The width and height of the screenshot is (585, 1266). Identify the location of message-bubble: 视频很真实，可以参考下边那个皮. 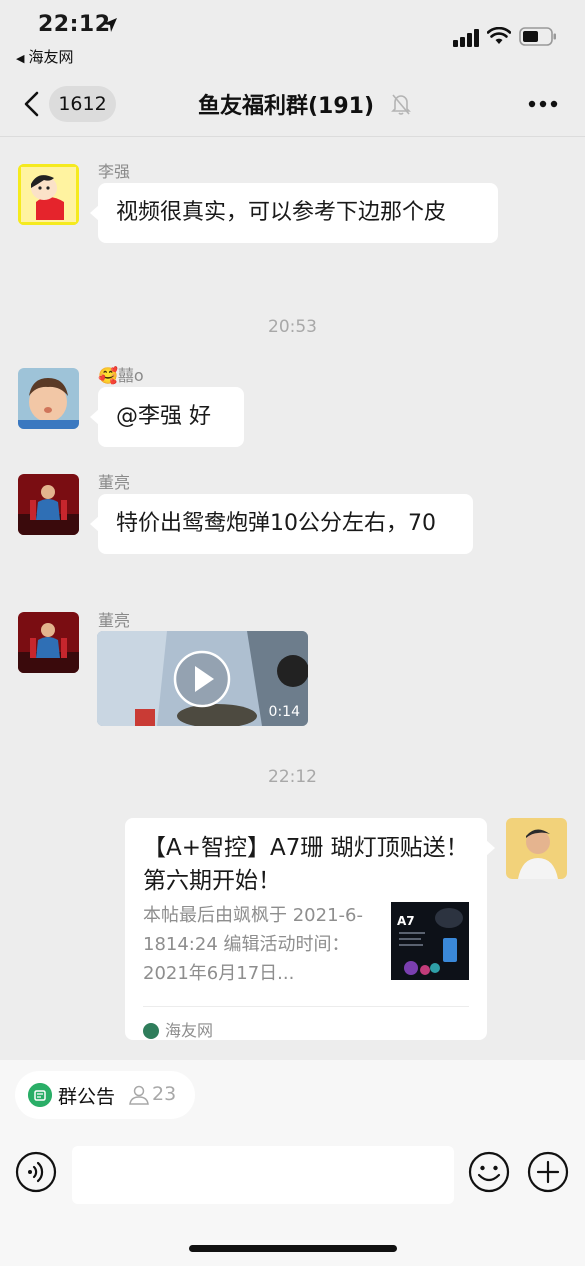
(294, 213).